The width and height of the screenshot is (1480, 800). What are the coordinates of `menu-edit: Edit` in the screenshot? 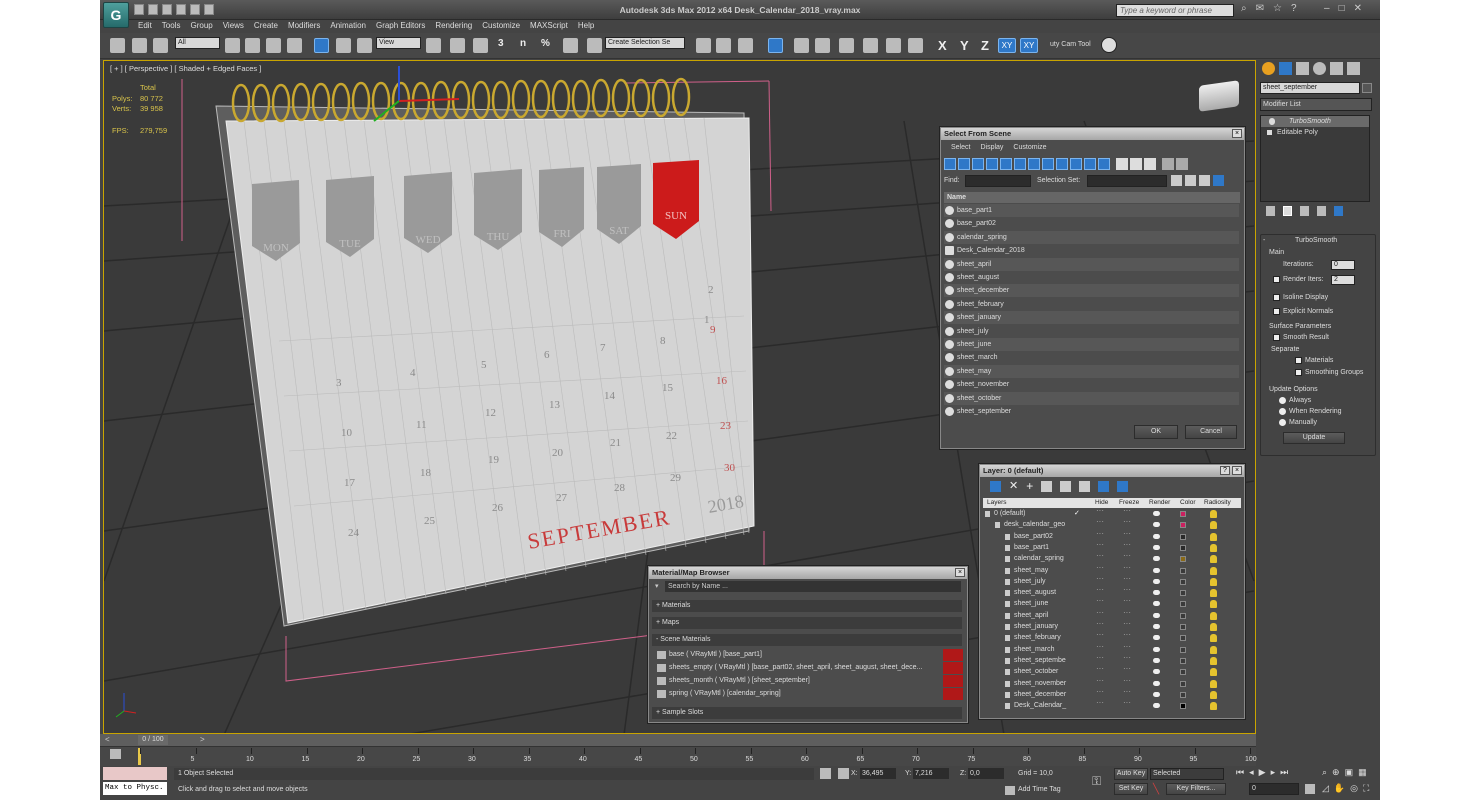 It's located at (146, 26).